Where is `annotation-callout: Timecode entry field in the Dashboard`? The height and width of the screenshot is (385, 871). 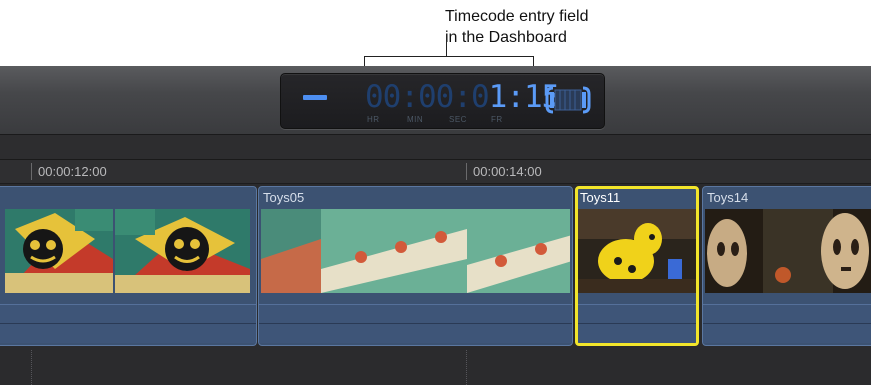 annotation-callout: Timecode entry field in the Dashboard is located at coordinates (560, 27).